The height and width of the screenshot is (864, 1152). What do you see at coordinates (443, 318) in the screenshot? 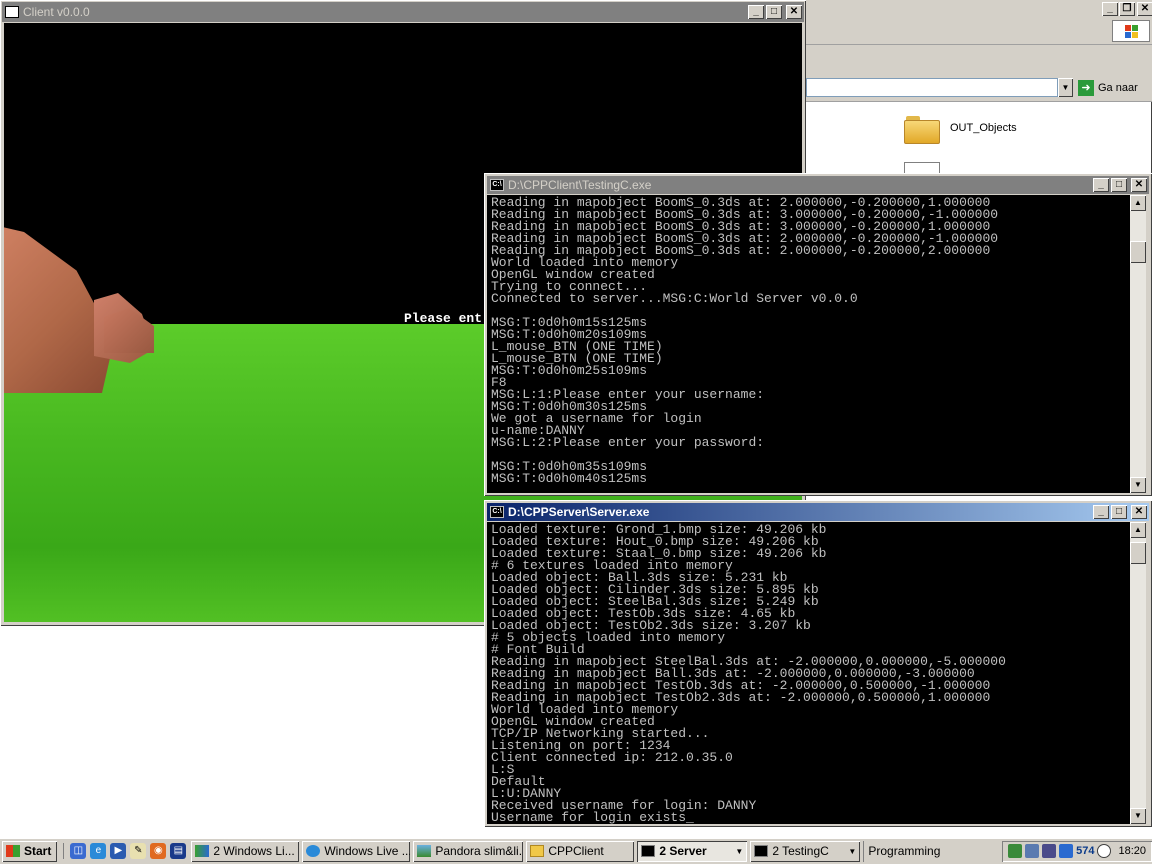
I see `prompt-text: Please ent` at bounding box center [443, 318].